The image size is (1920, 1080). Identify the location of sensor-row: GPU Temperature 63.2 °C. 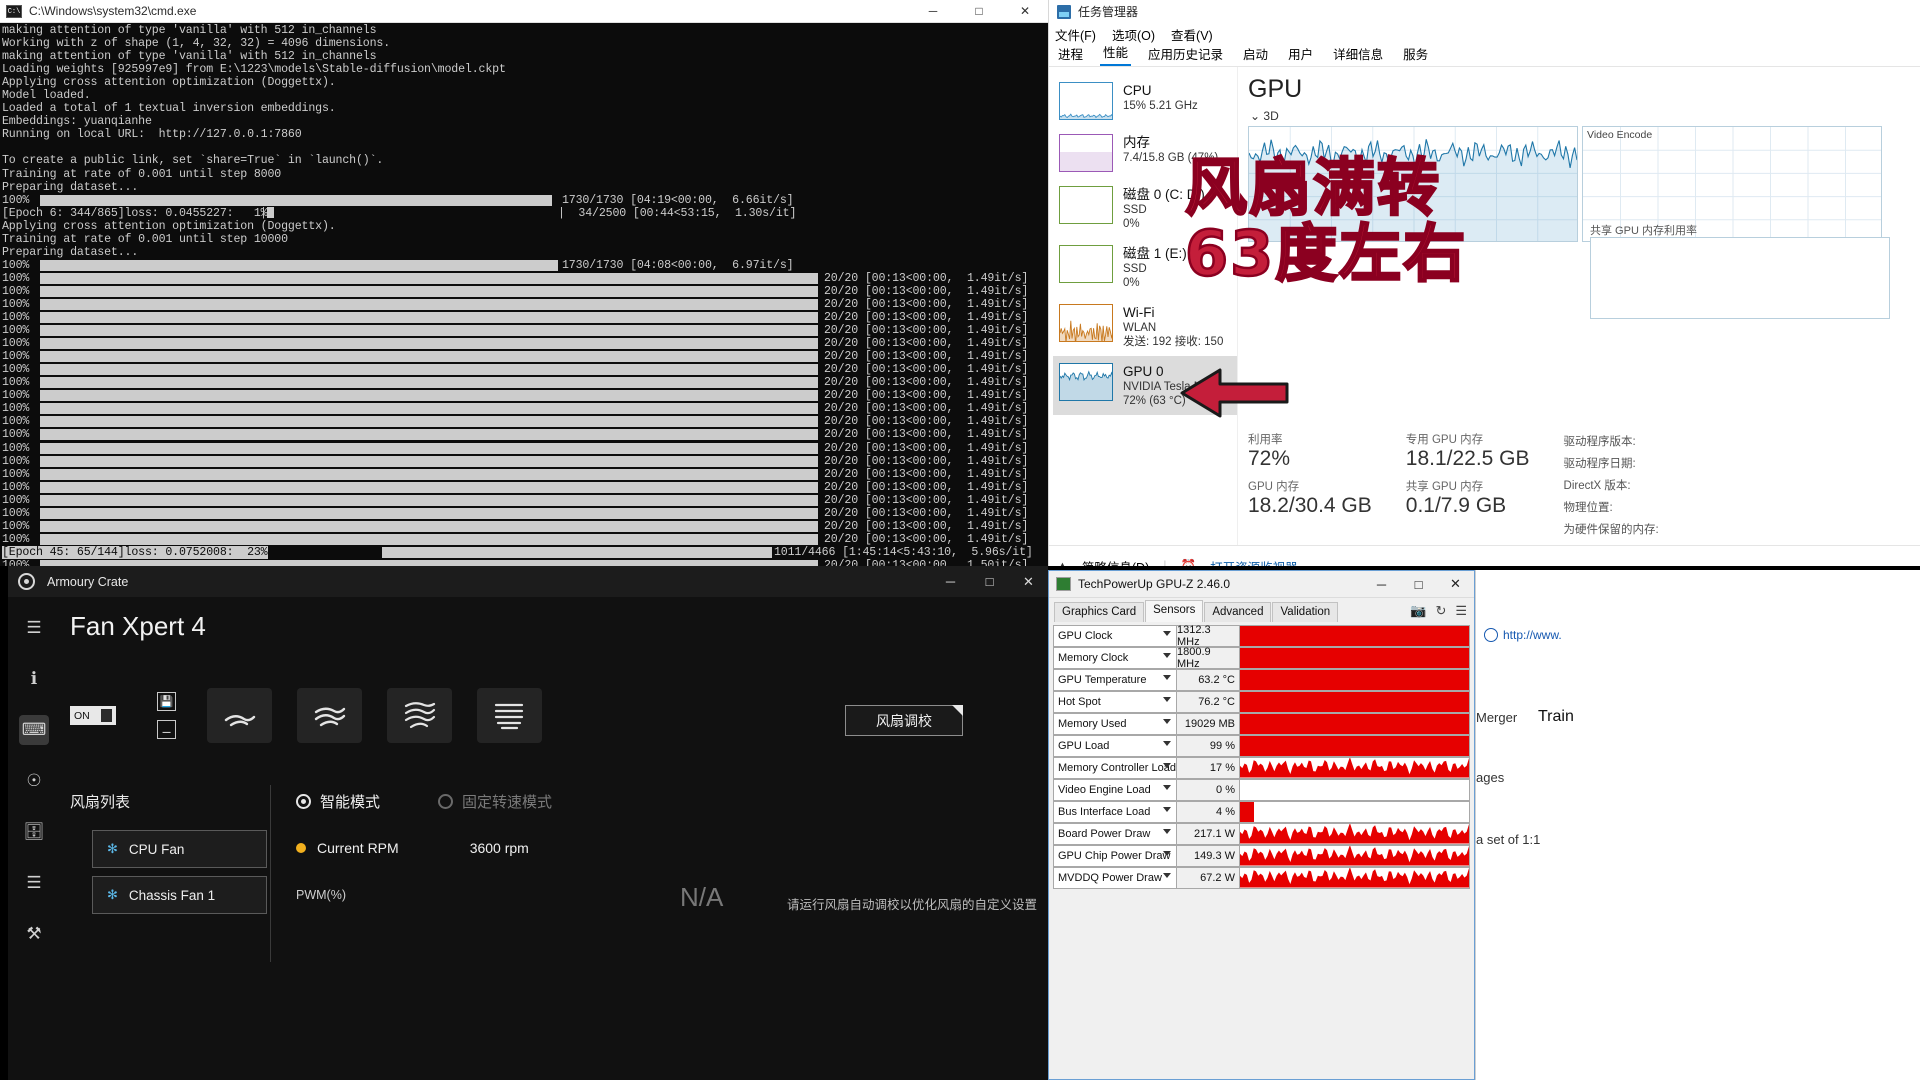
(1261, 680).